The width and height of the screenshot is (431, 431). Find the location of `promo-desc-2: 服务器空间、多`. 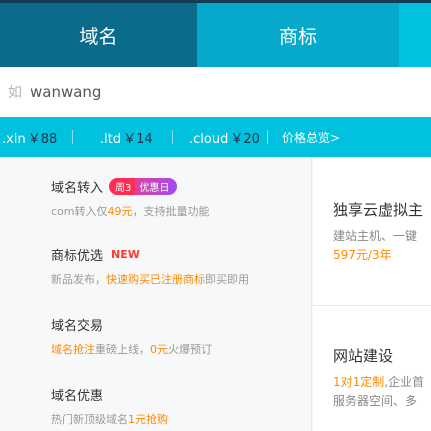

promo-desc-2: 服务器空间、多 is located at coordinates (375, 401).